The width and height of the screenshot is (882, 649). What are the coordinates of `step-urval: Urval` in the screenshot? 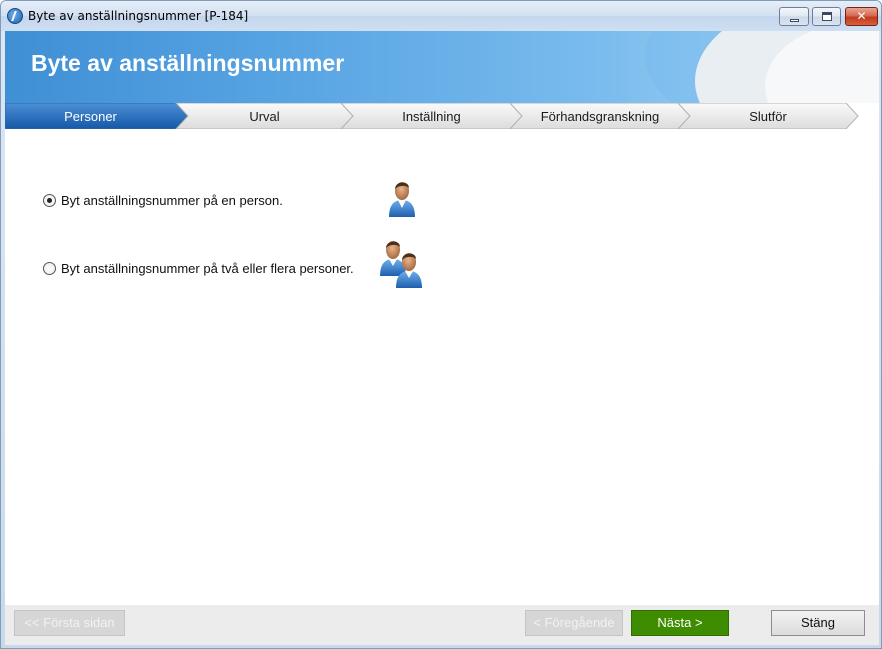 It's located at (264, 116).